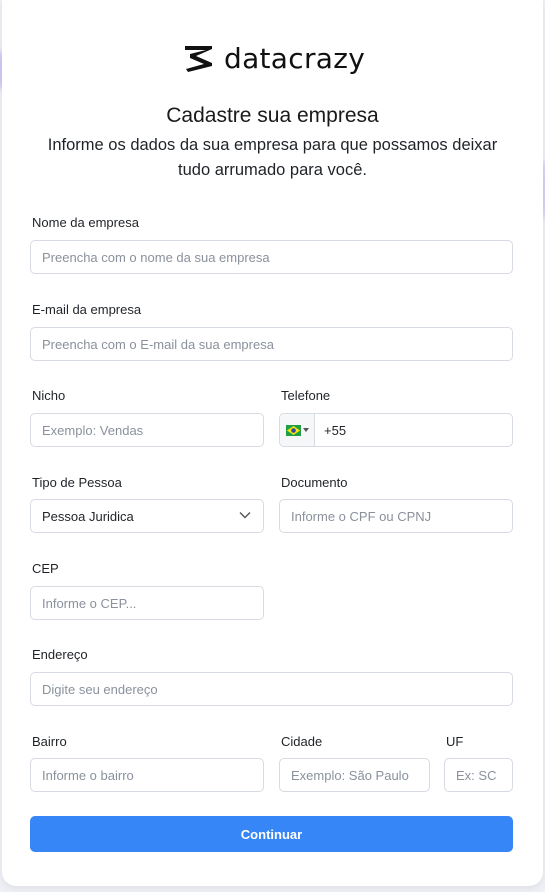 The image size is (545, 892). What do you see at coordinates (306, 395) in the screenshot?
I see `phone-label: Telefone` at bounding box center [306, 395].